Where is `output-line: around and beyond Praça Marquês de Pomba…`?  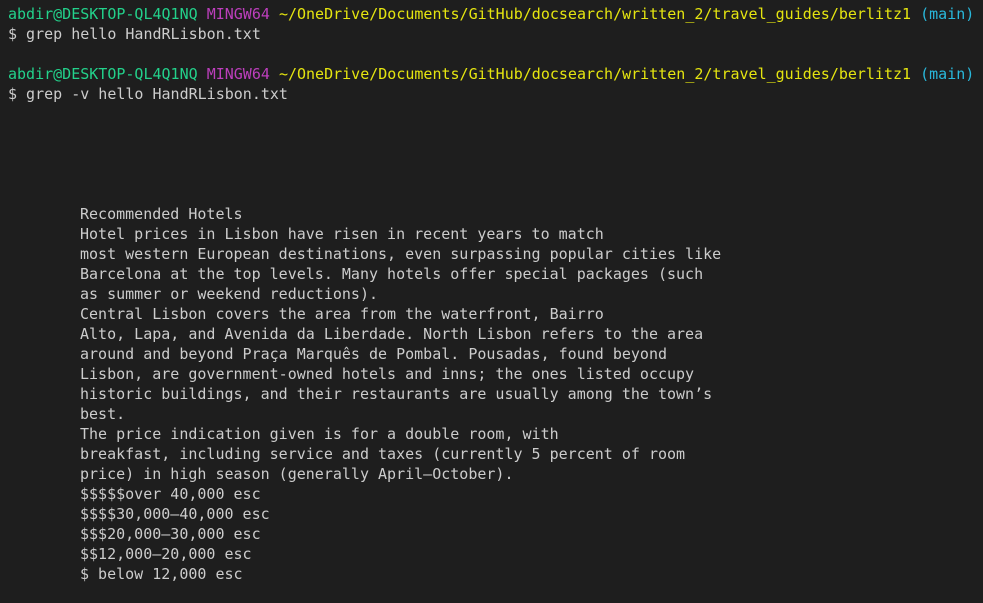
output-line: around and beyond Praça Marquês de Pomba… is located at coordinates (373, 354).